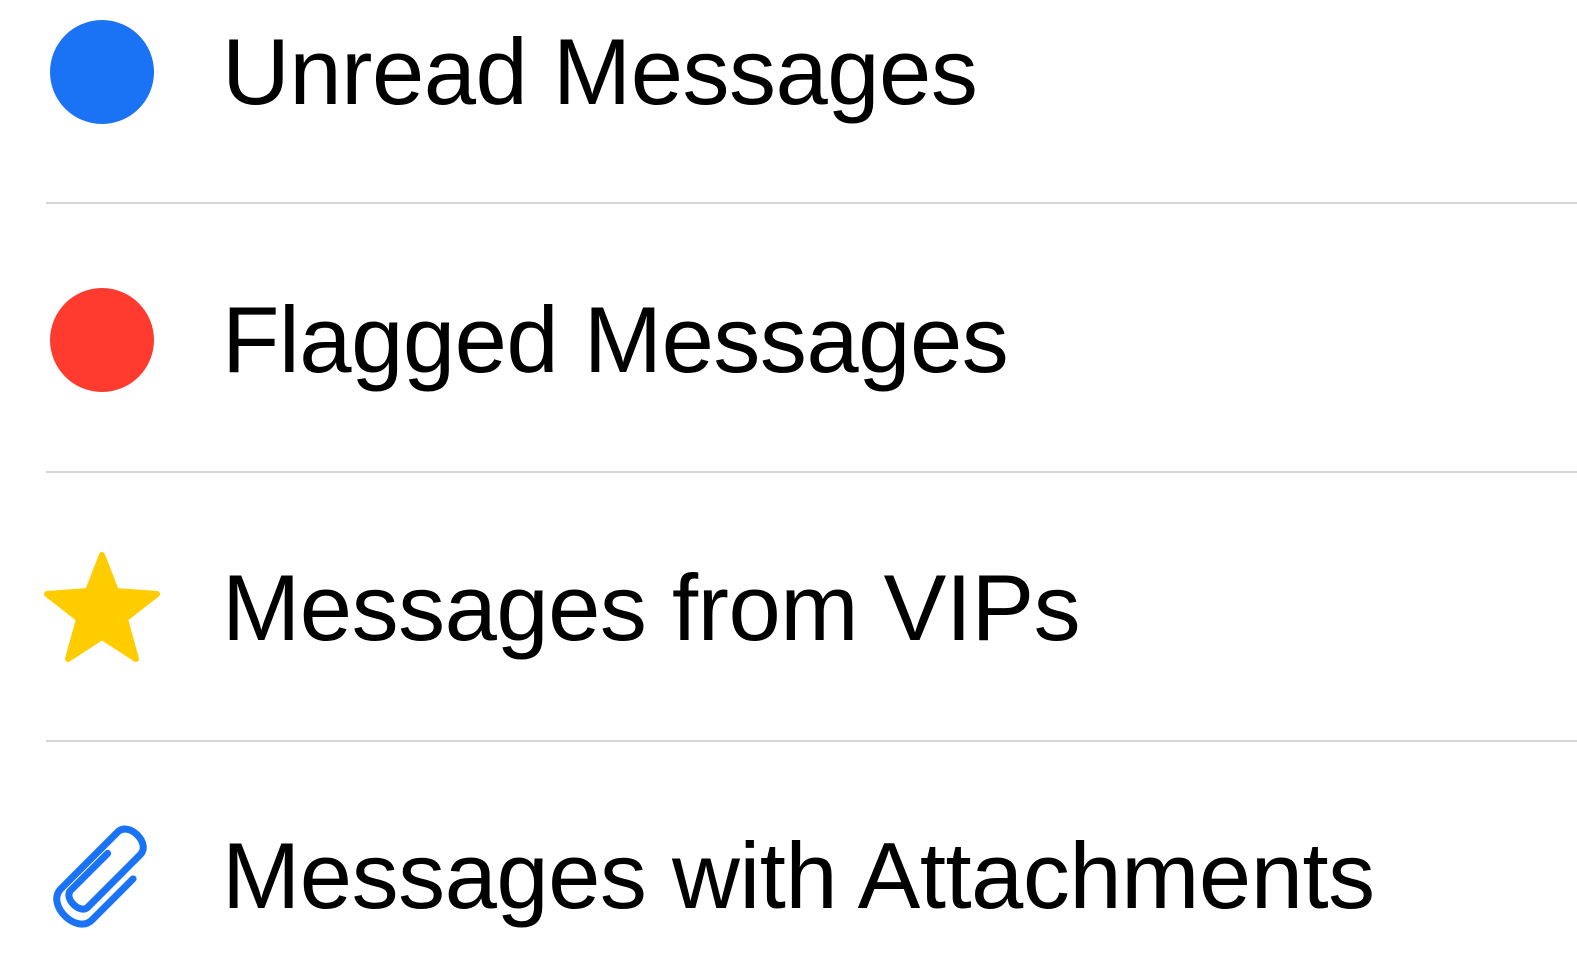  I want to click on filter-label: Unread Messages, so click(600, 71).